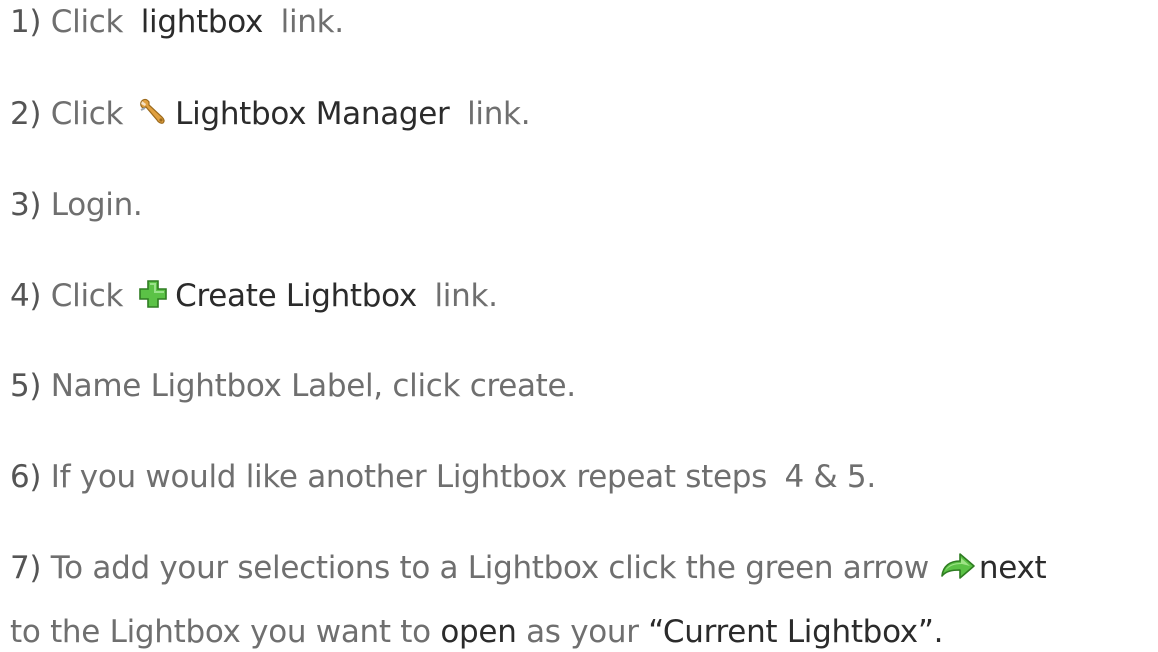  I want to click on green-plus-icon, so click(153, 294).